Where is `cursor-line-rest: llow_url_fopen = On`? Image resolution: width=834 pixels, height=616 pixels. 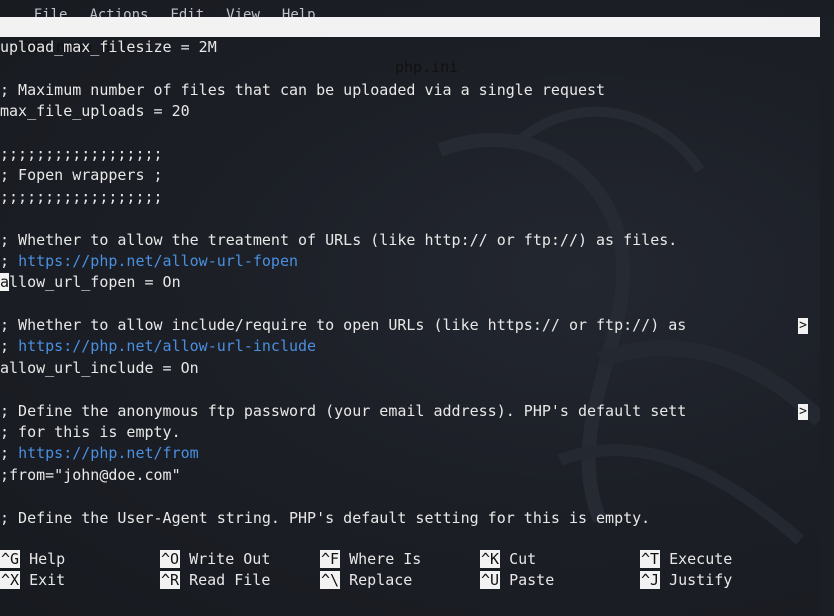
cursor-line-rest: llow_url_fopen = On is located at coordinates (95, 282).